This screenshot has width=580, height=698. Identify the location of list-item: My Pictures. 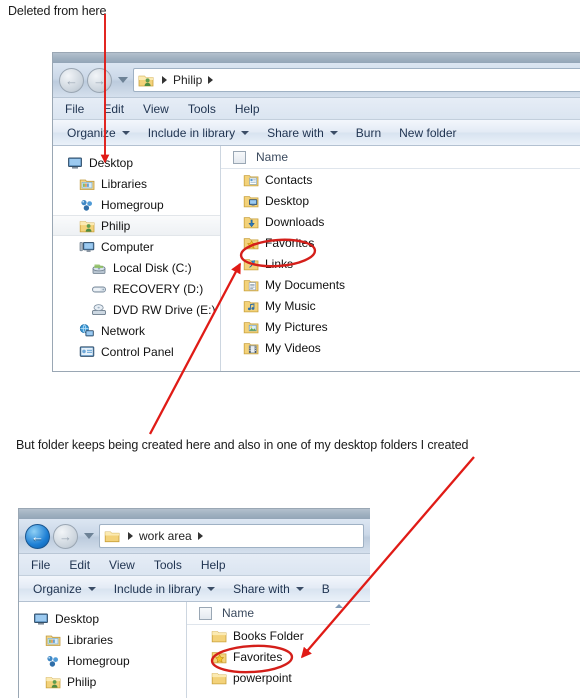
(400, 326).